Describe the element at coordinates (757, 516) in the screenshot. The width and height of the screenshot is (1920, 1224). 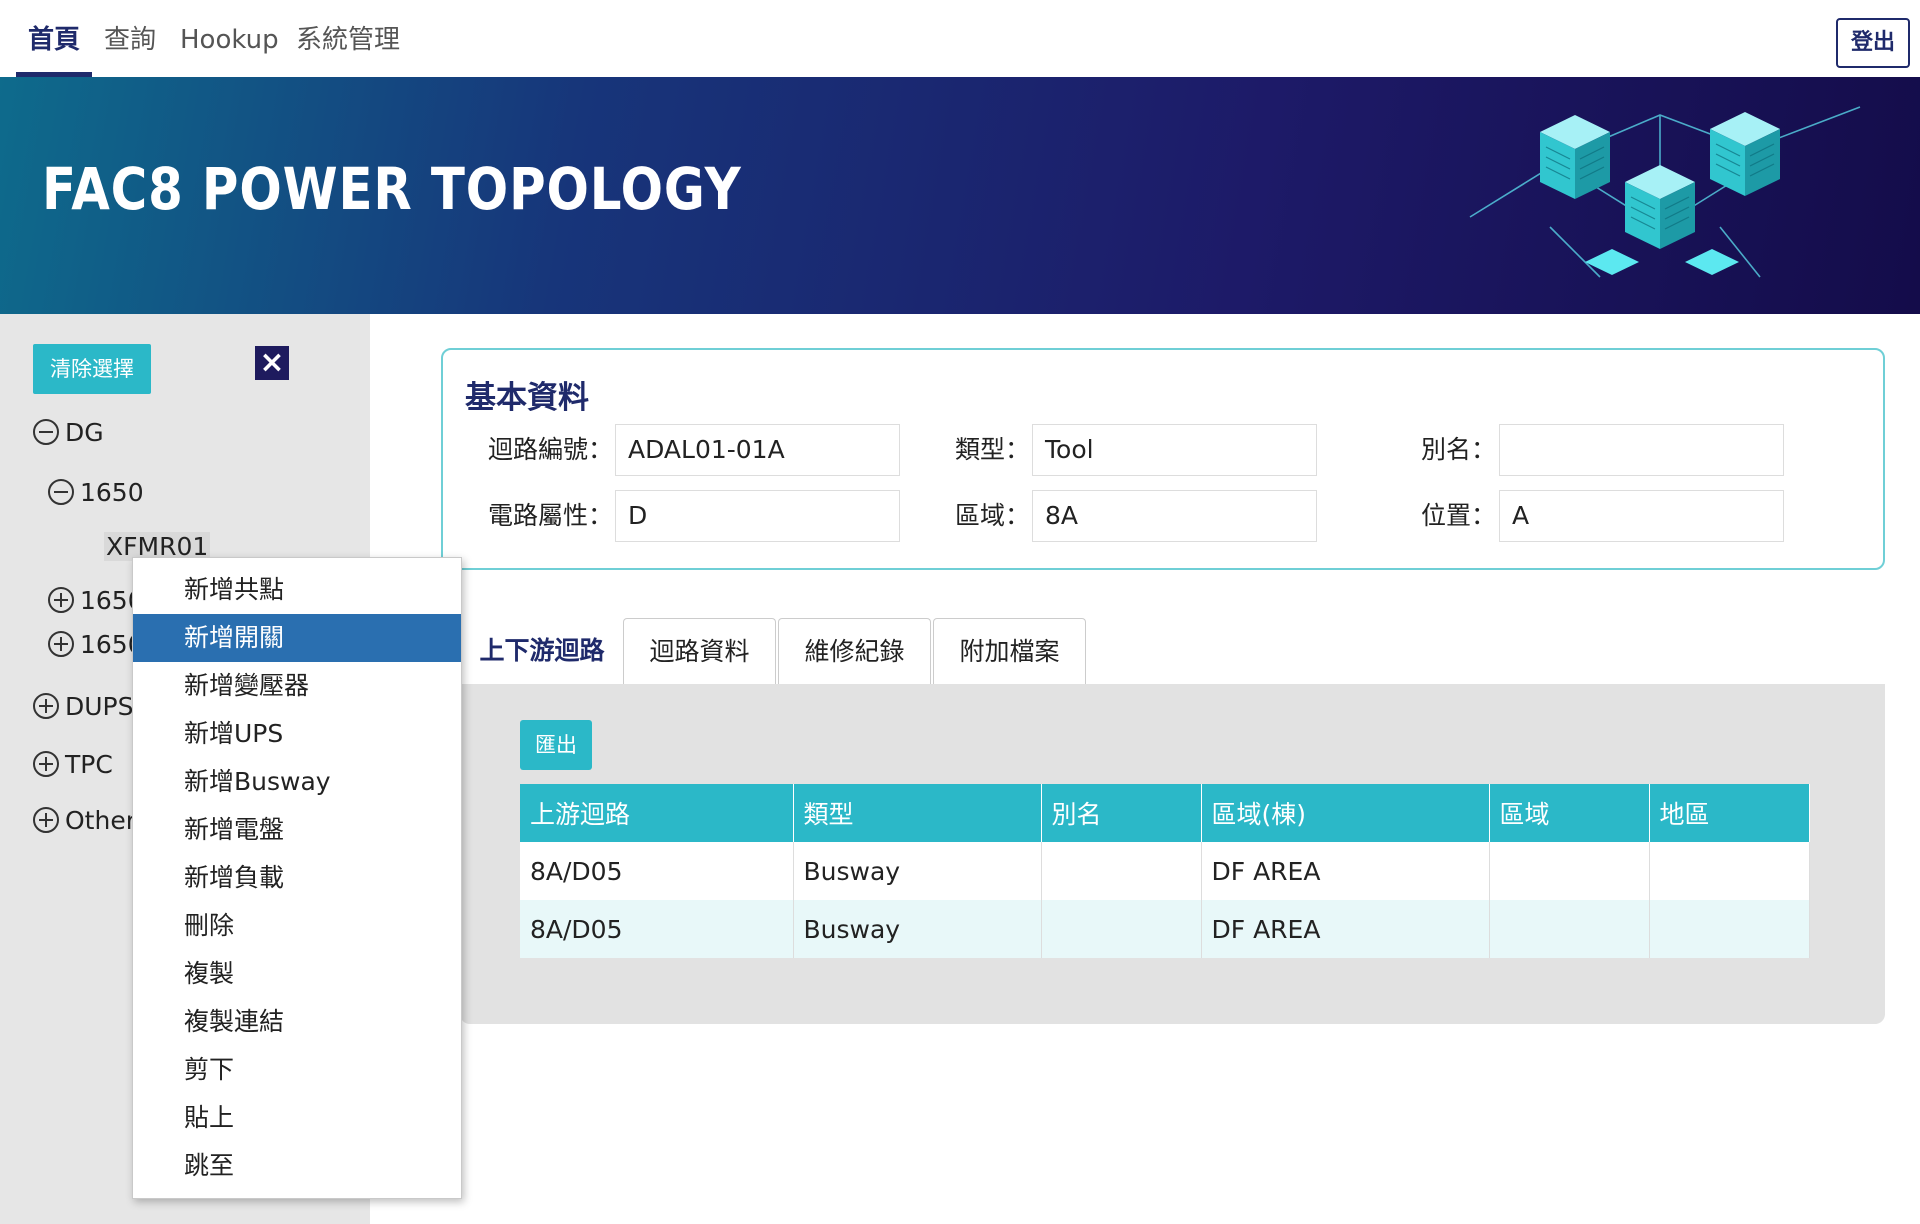
I see `circuit-attribute-field: D` at that location.